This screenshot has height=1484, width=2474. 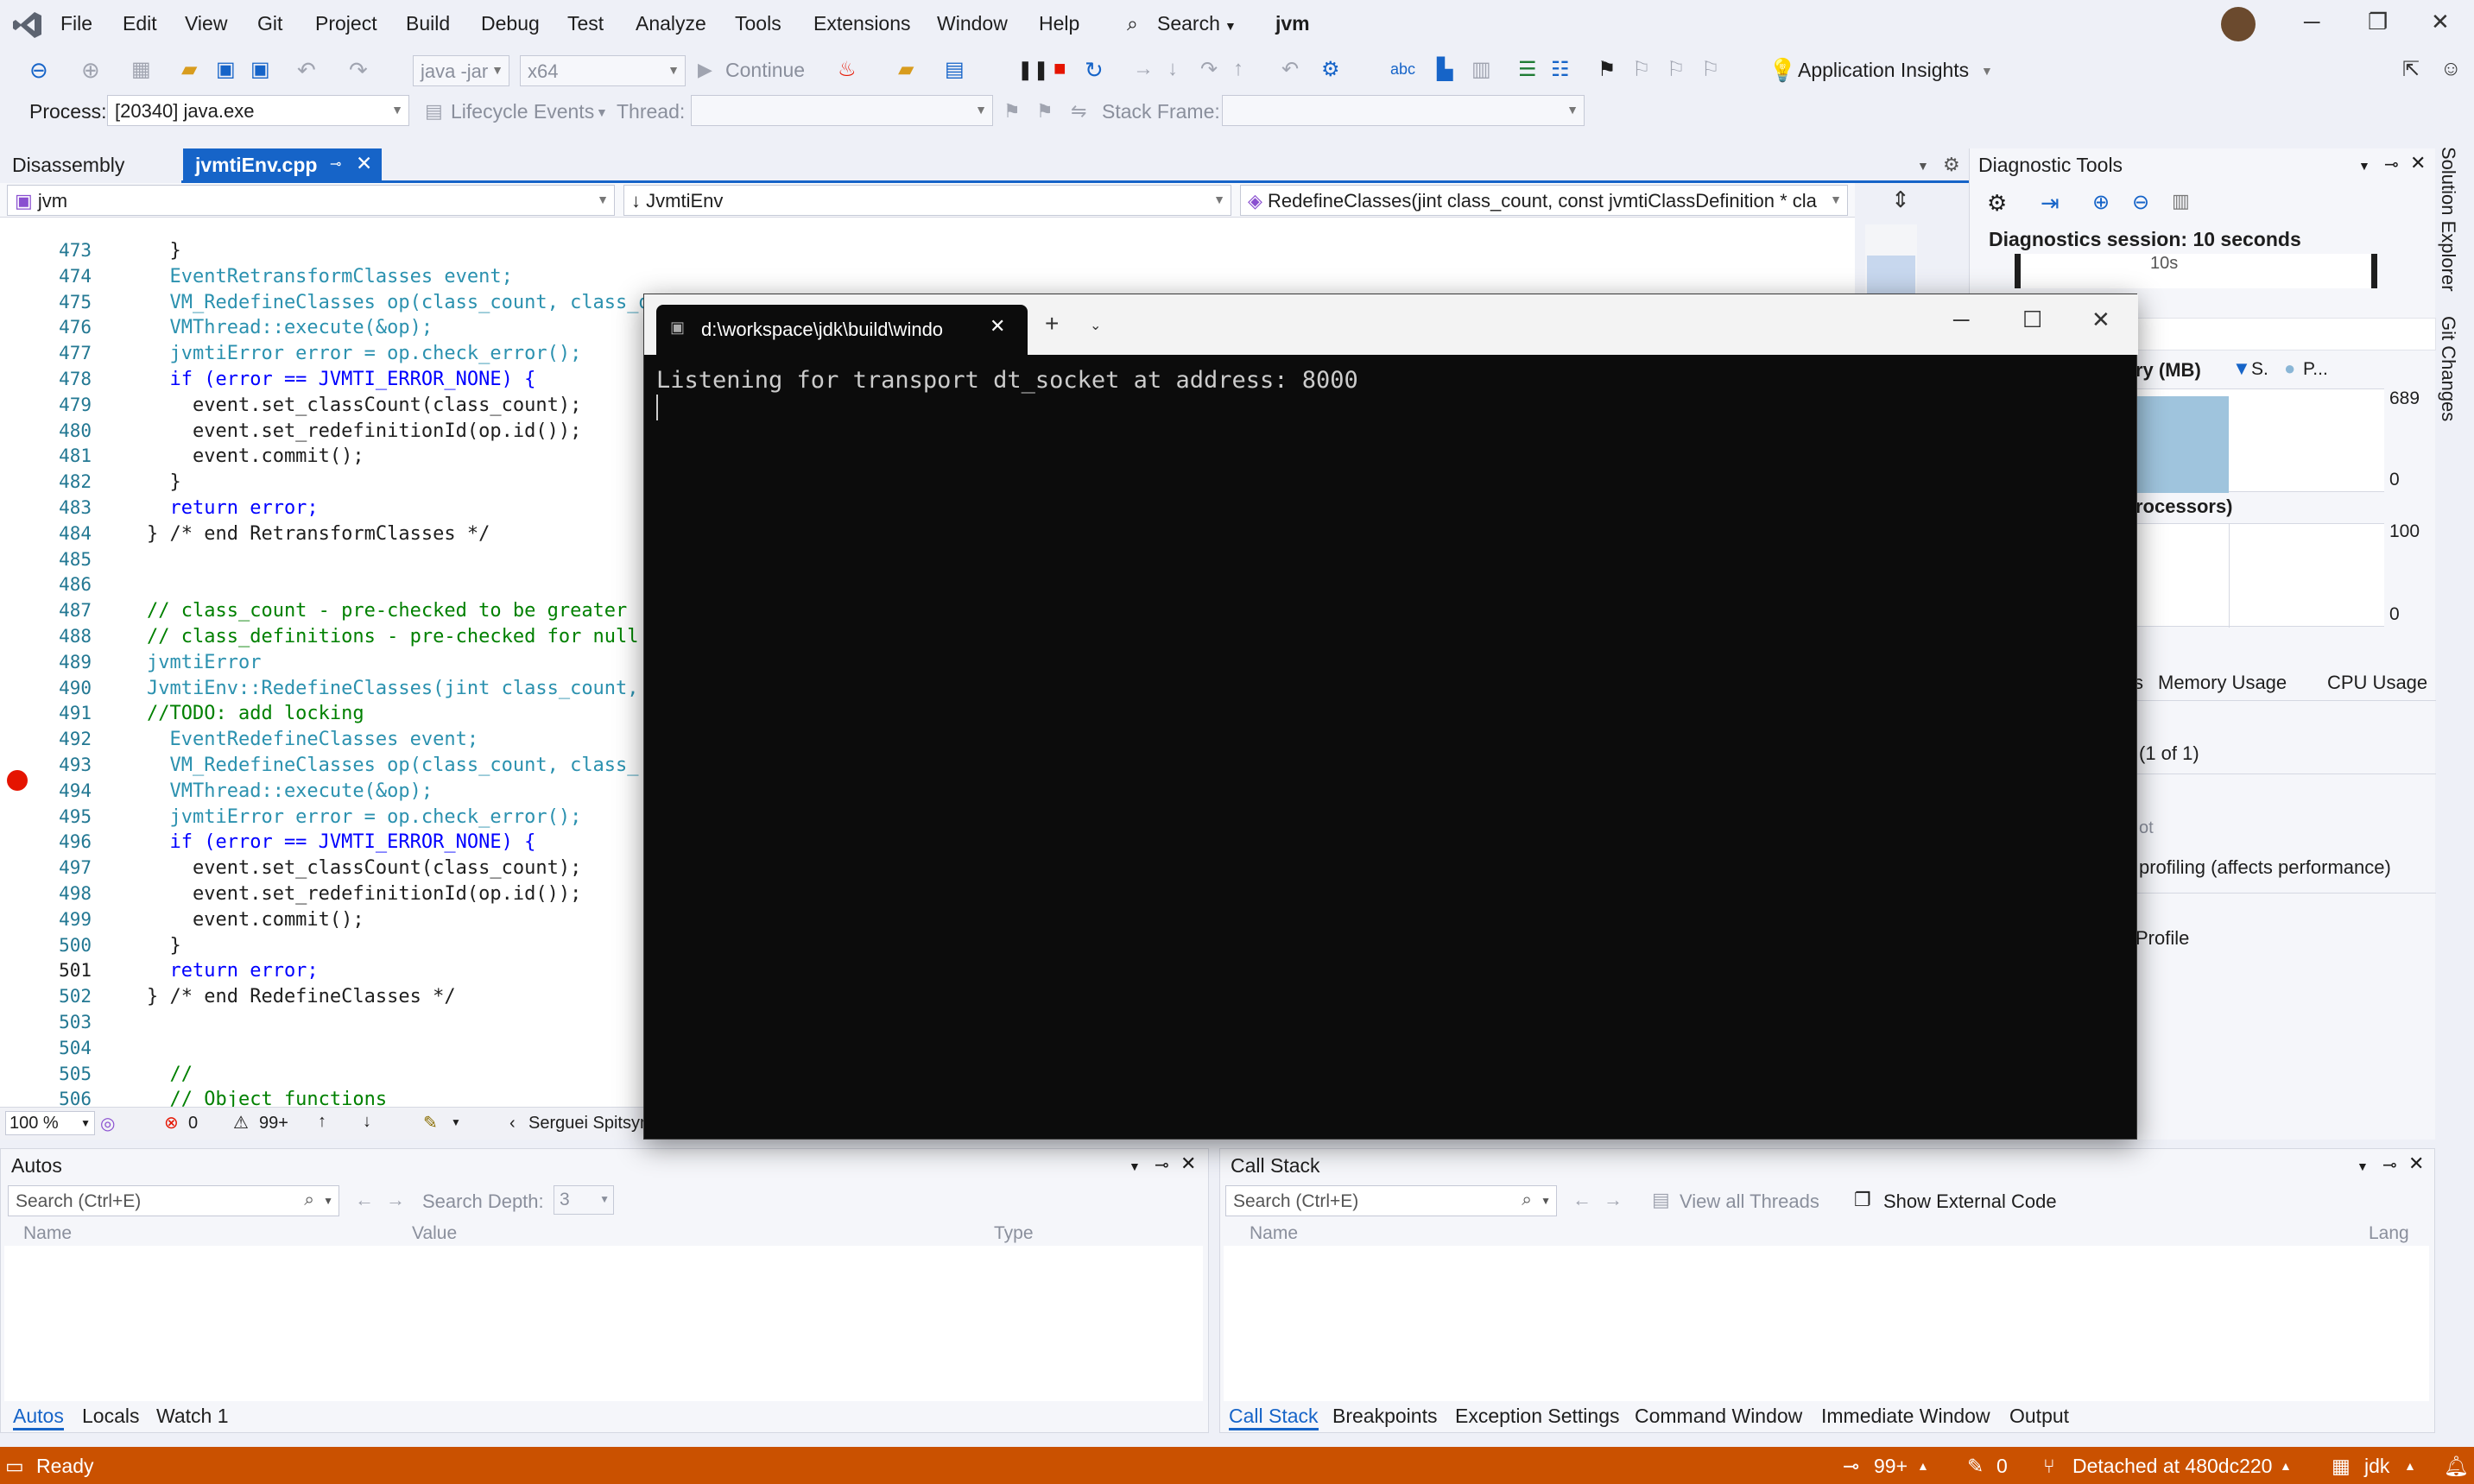 What do you see at coordinates (2448, 368) in the screenshot?
I see `git-changes-tab: Git Changes` at bounding box center [2448, 368].